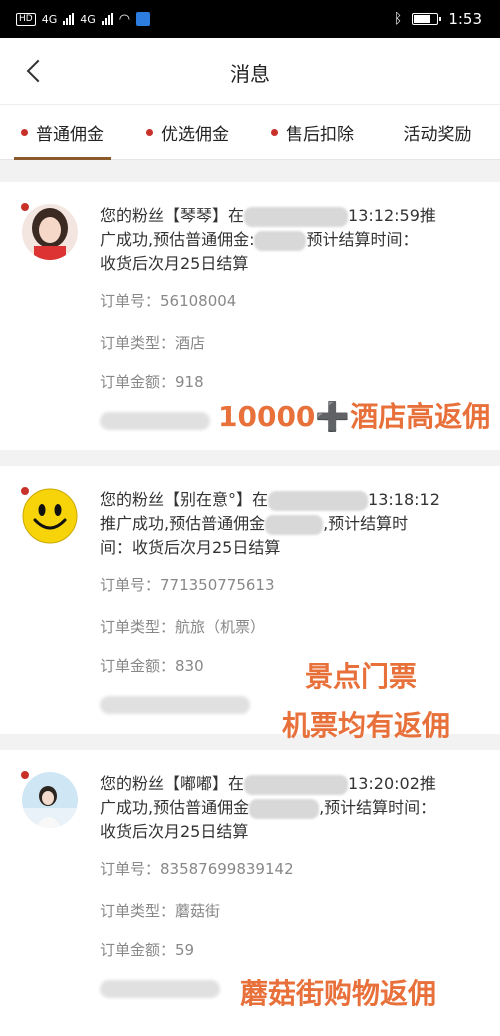  Describe the element at coordinates (195, 134) in the screenshot. I see `tab-label: 优选佣金` at that location.